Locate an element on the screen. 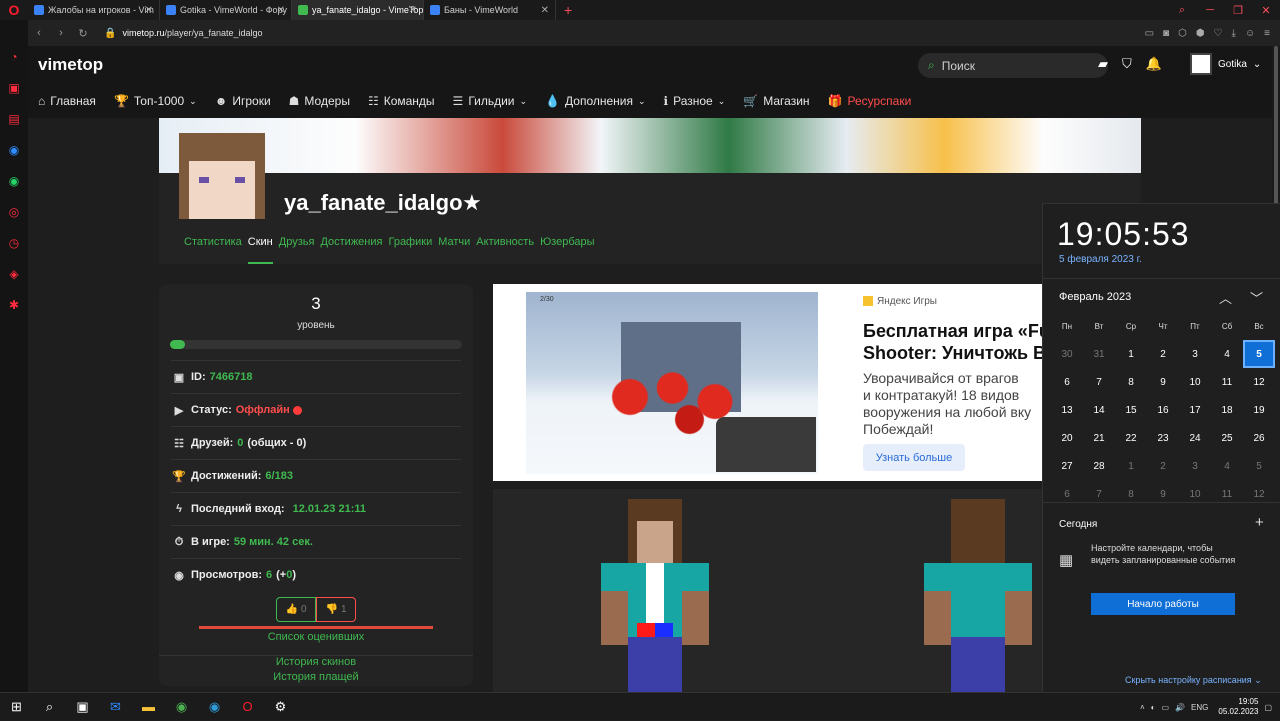 This screenshot has width=1280, height=721. shield-badge-icon: ⛉ is located at coordinates (1127, 64).